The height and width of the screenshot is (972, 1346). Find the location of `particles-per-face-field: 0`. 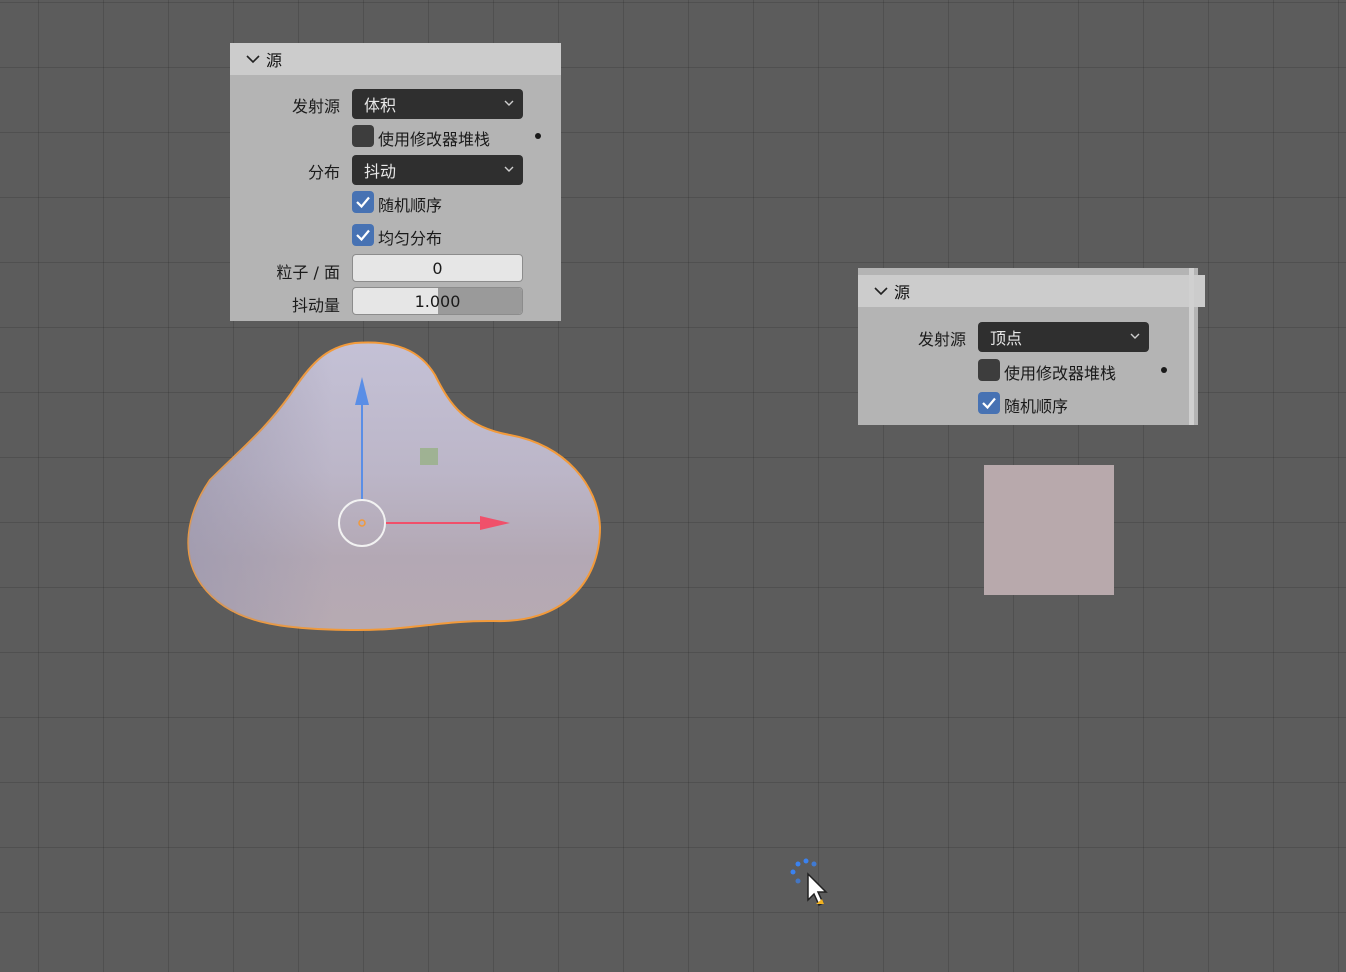

particles-per-face-field: 0 is located at coordinates (437, 268).